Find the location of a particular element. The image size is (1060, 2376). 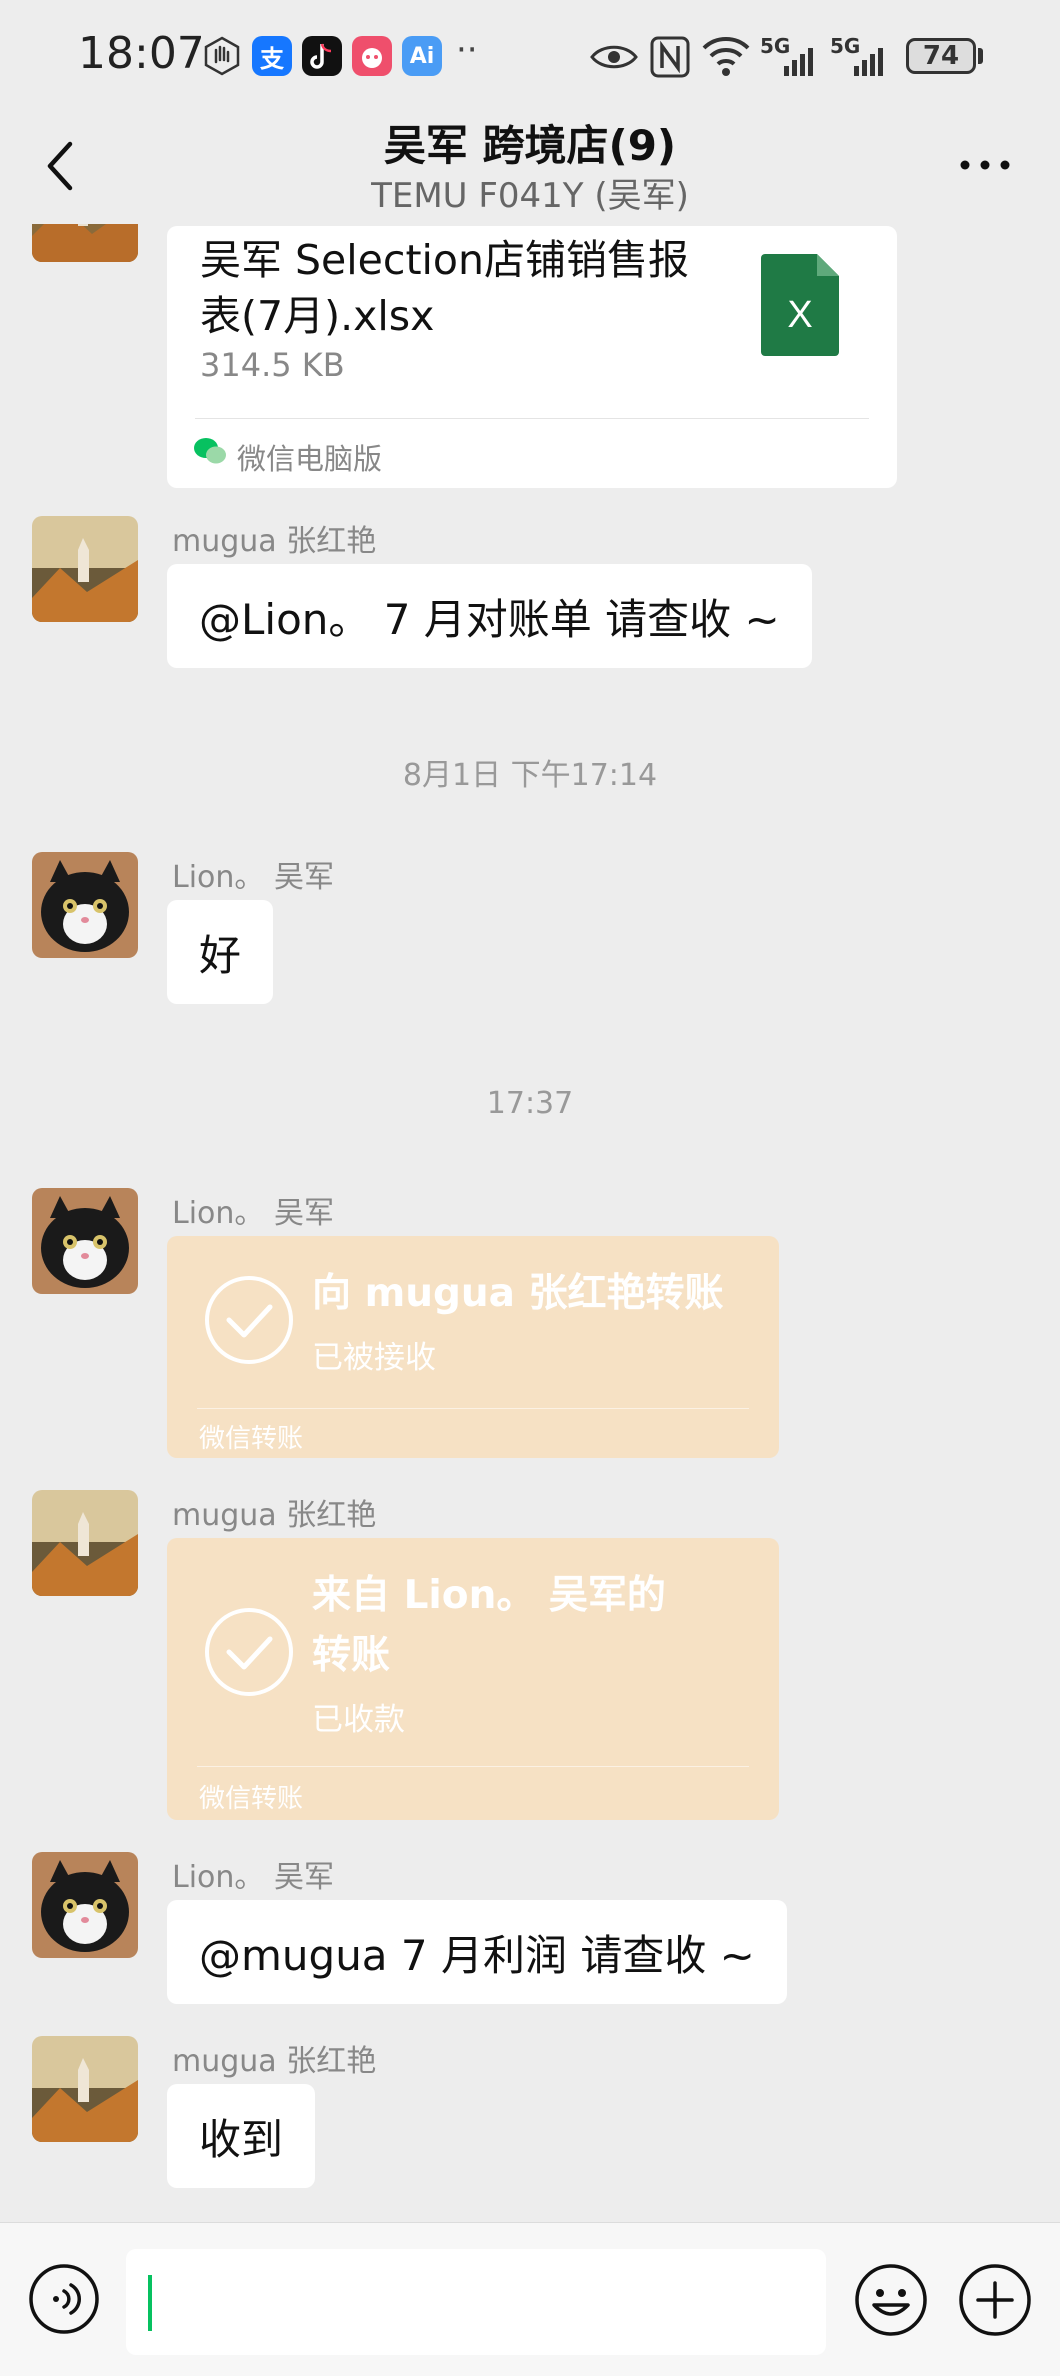

status-time: 18:07 is located at coordinates (141, 53).